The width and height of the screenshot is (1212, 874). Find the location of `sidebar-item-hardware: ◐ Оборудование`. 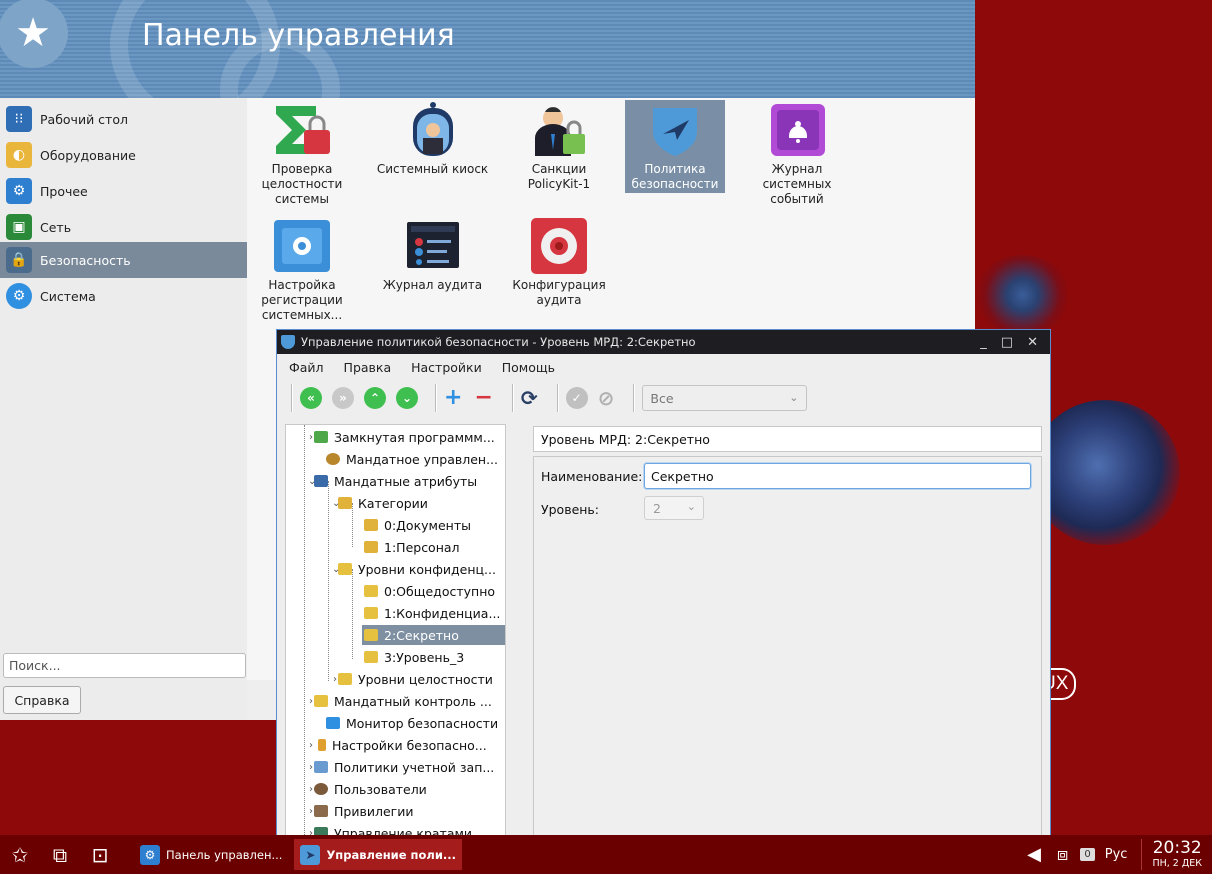

sidebar-item-hardware: ◐ Оборудование is located at coordinates (123, 155).